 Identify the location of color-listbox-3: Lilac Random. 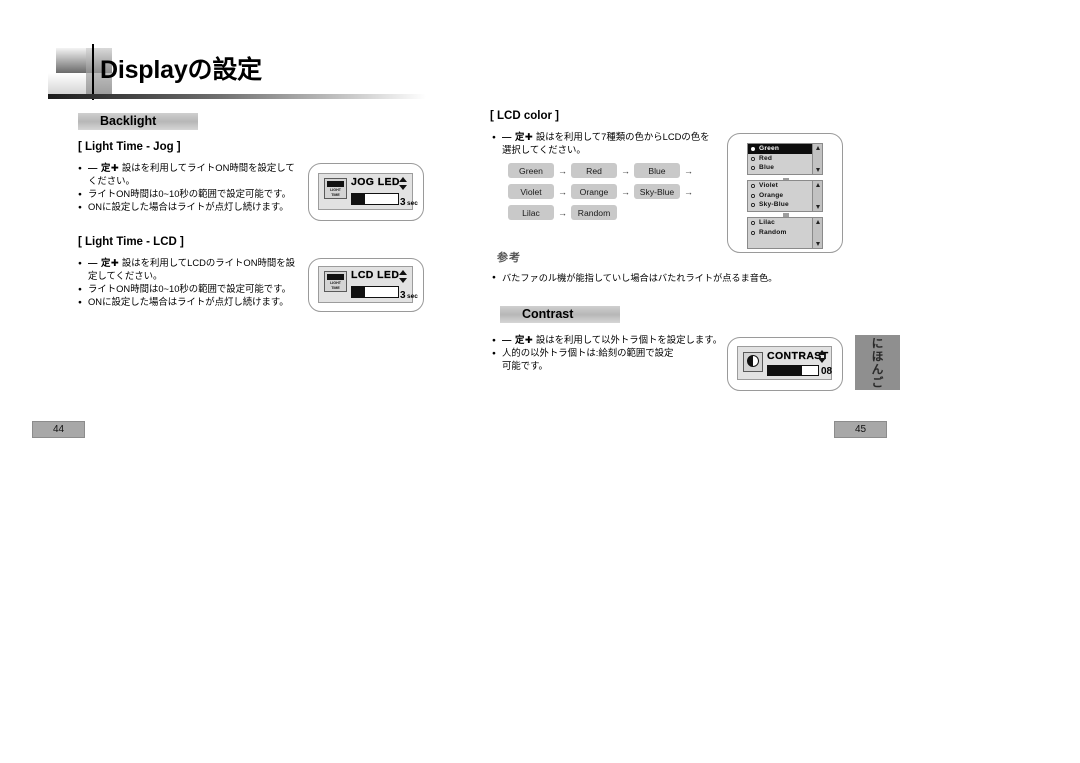
(785, 233).